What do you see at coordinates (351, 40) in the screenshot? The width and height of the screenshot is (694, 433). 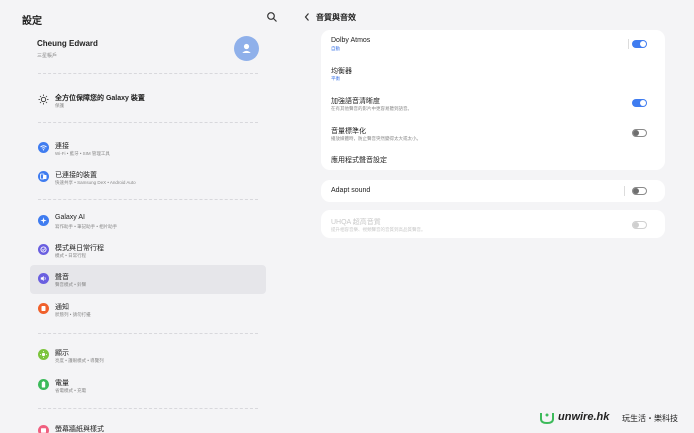 I see `setting-title: Dolby Atmos` at bounding box center [351, 40].